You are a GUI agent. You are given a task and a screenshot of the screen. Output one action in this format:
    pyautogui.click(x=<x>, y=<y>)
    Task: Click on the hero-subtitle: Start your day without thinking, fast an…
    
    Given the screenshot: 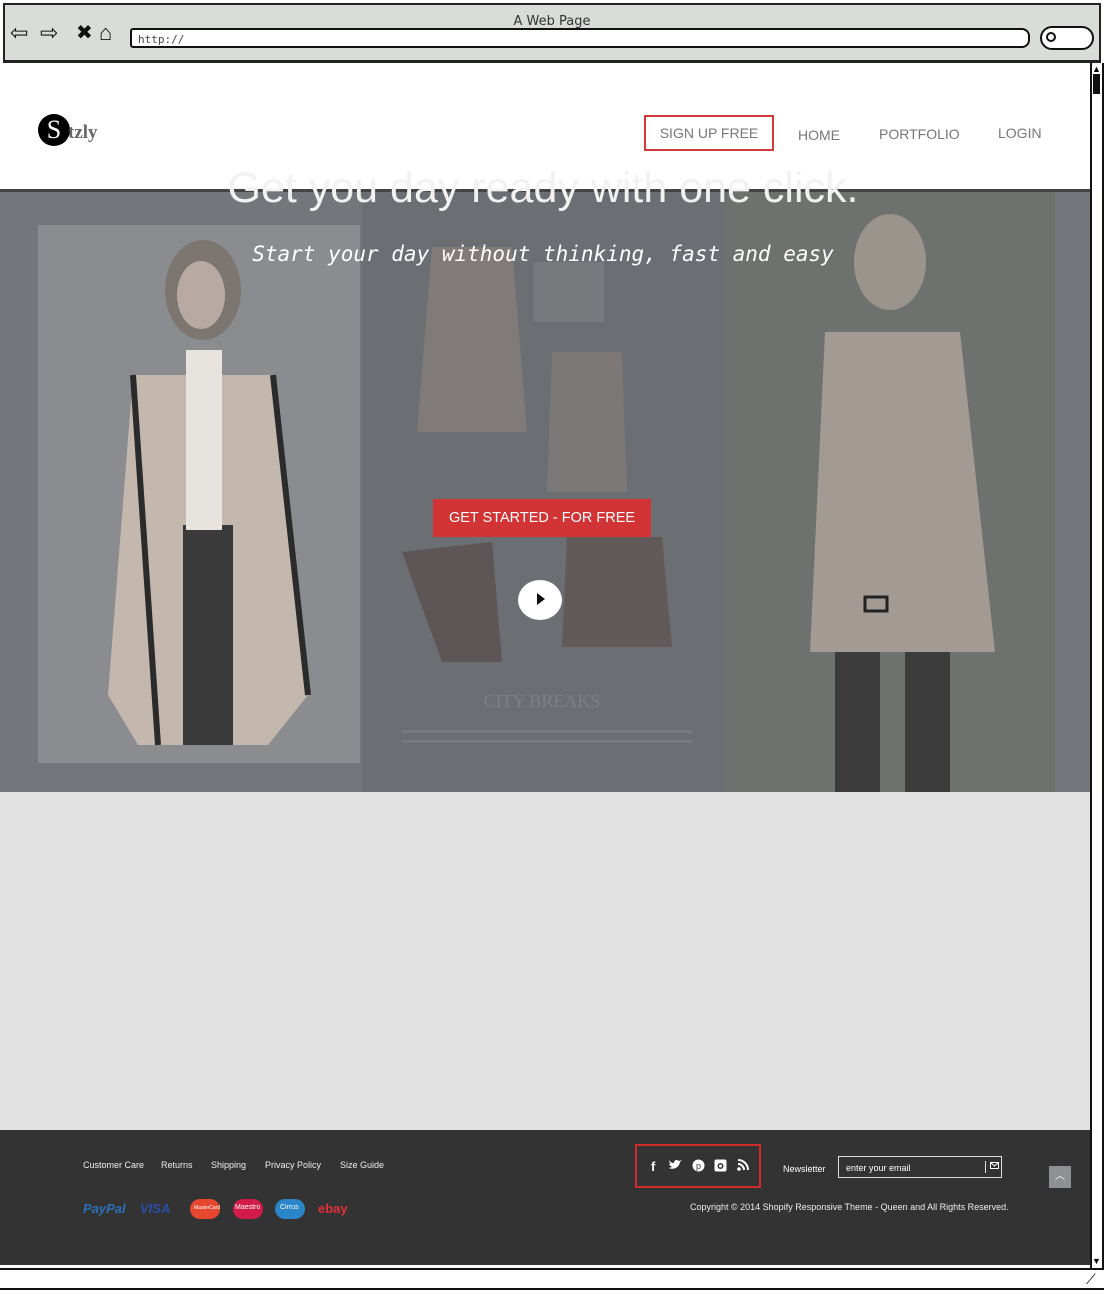 What is the action you would take?
    pyautogui.click(x=543, y=254)
    